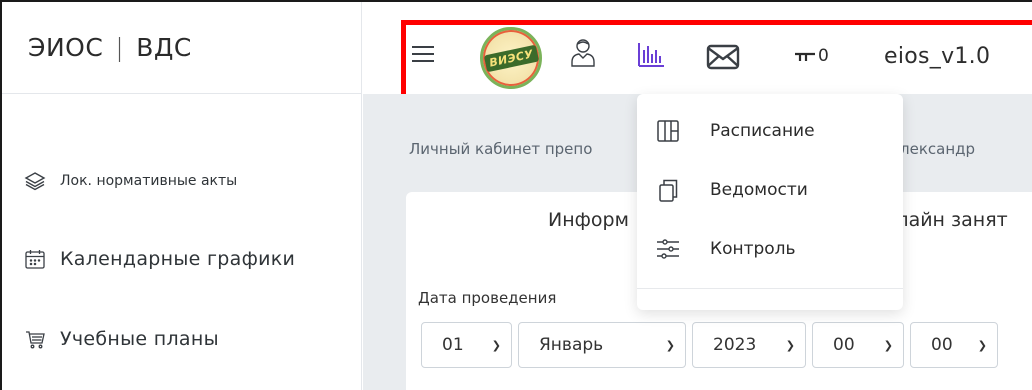 This screenshot has height=390, width=1032. Describe the element at coordinates (149, 181) in the screenshot. I see `sidebar-item-label: Лок. нормативные акты` at that location.